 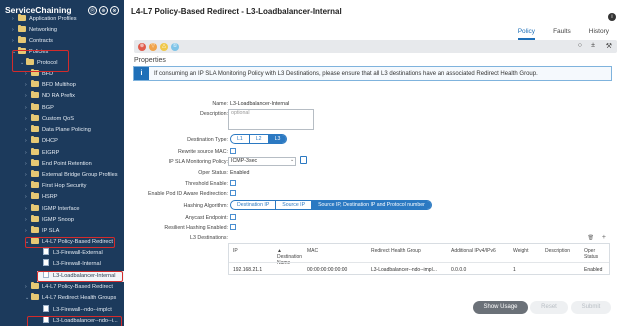 I want to click on name-label: Name:, so click(x=220, y=104).